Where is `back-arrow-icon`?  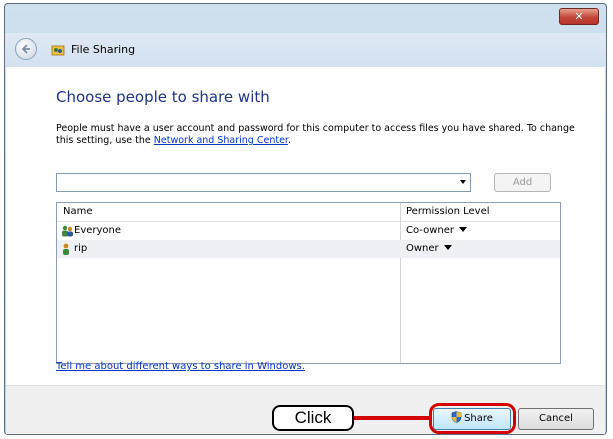 back-arrow-icon is located at coordinates (25, 49).